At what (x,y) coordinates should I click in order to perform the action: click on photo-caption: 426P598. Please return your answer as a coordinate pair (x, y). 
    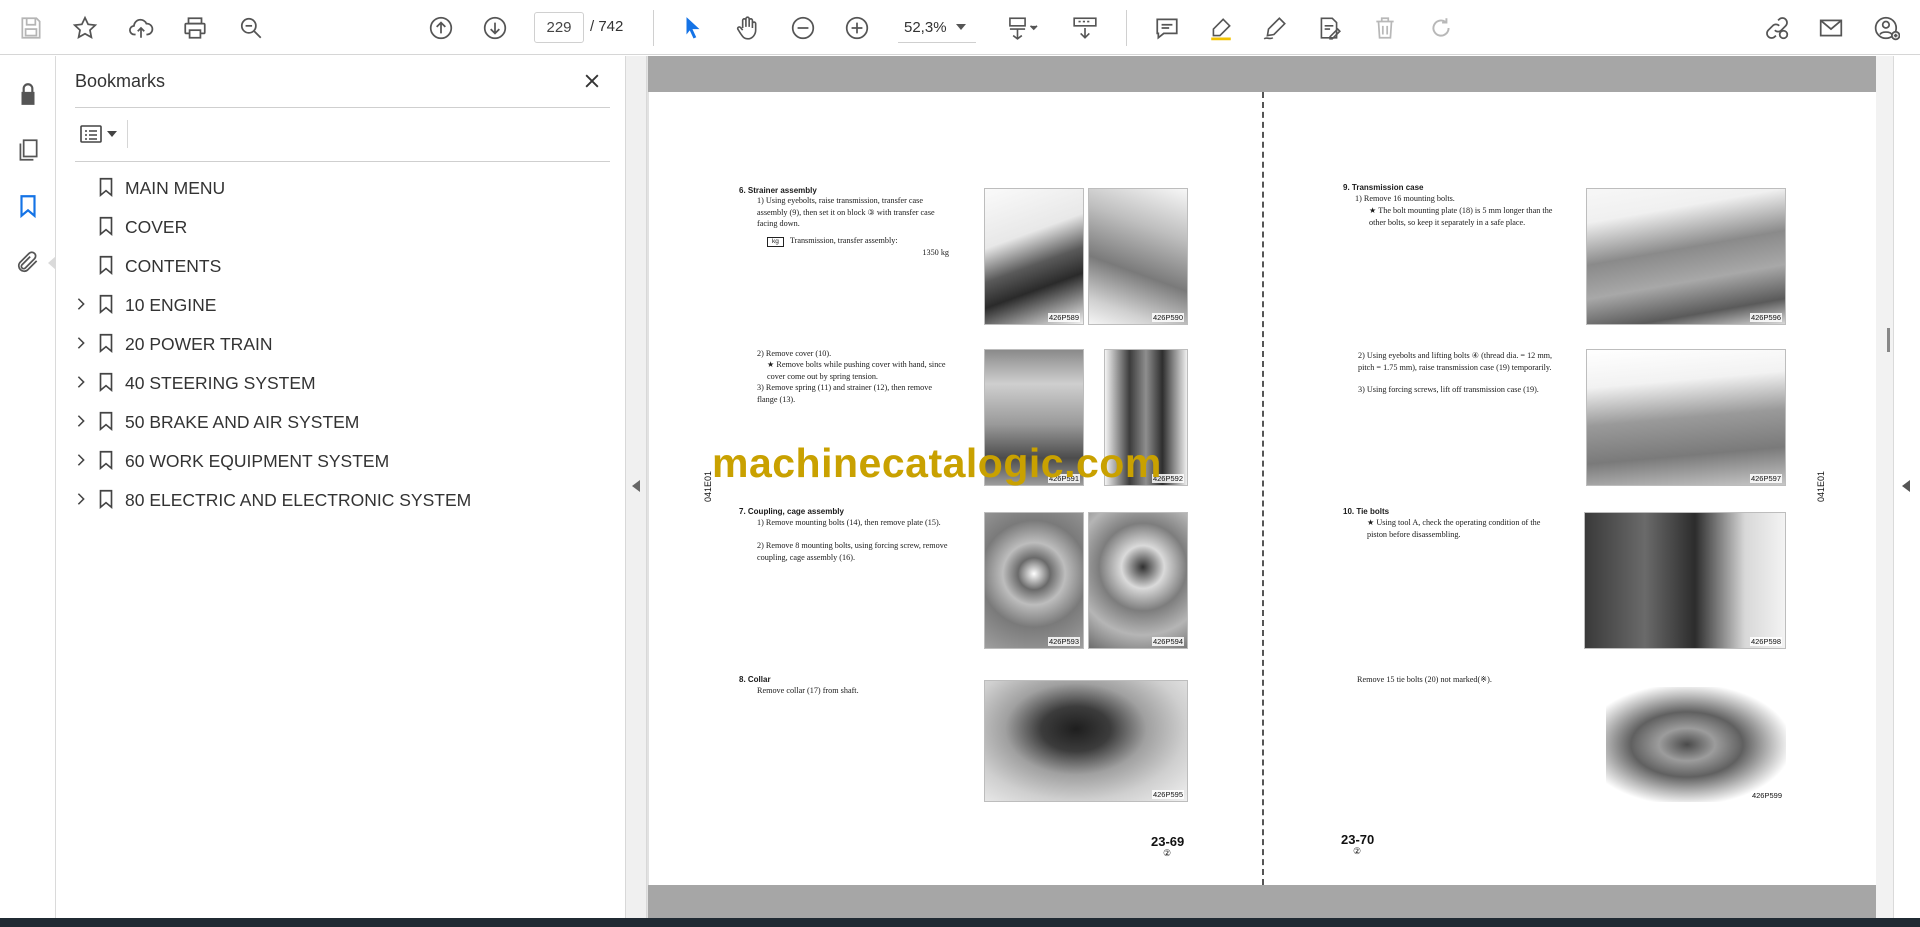
    Looking at the image, I should click on (1765, 641).